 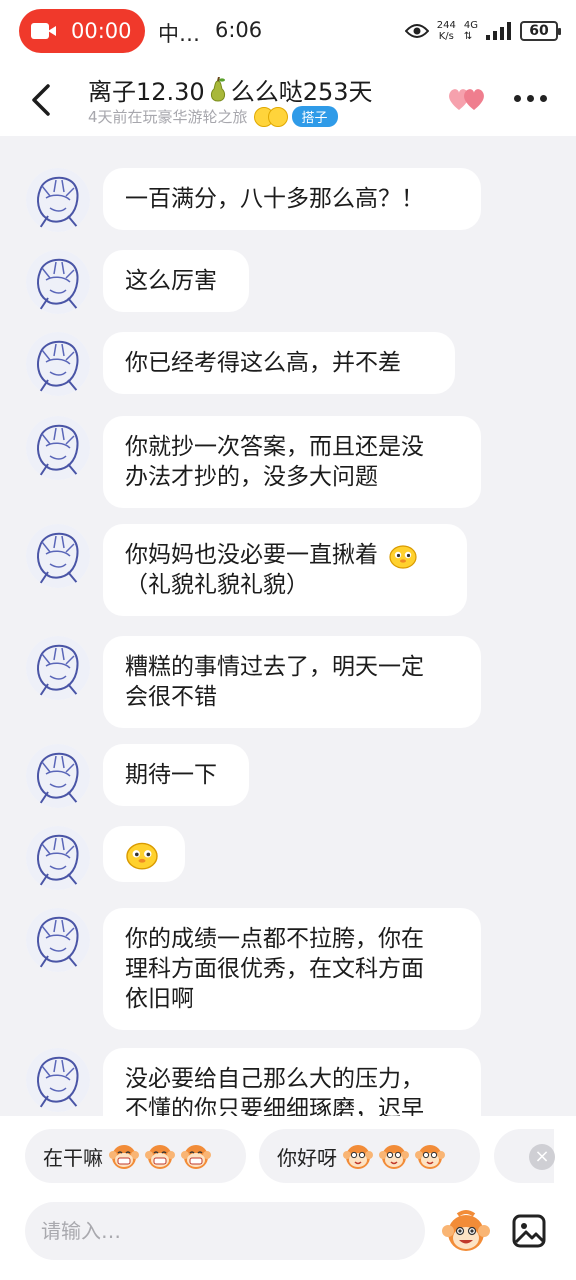 I want to click on message-input, so click(x=225, y=1231).